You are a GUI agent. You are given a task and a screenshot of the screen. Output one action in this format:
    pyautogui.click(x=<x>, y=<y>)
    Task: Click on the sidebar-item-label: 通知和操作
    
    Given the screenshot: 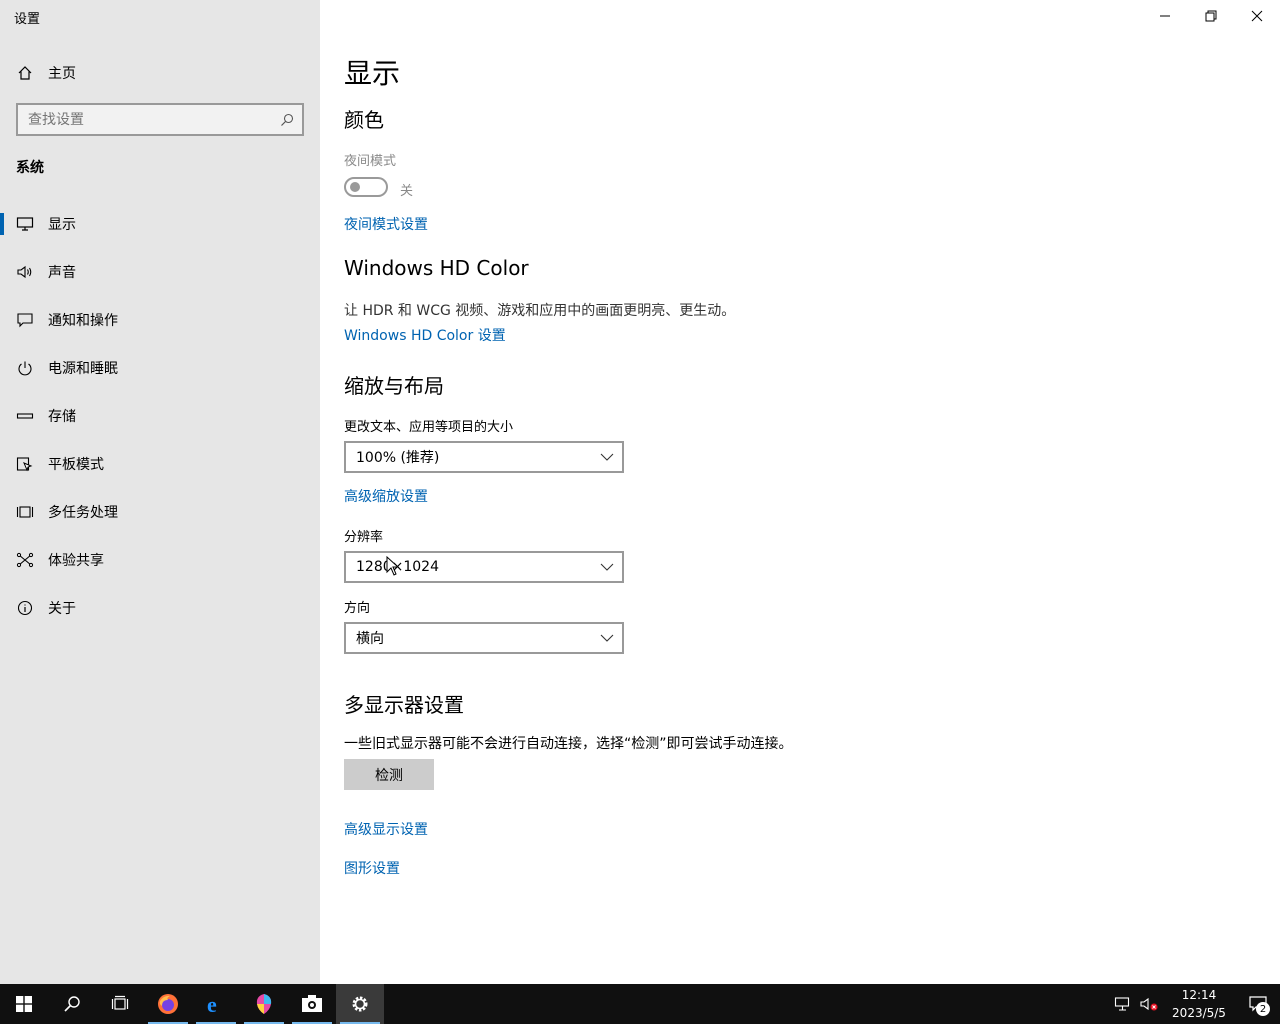 What is the action you would take?
    pyautogui.click(x=83, y=321)
    